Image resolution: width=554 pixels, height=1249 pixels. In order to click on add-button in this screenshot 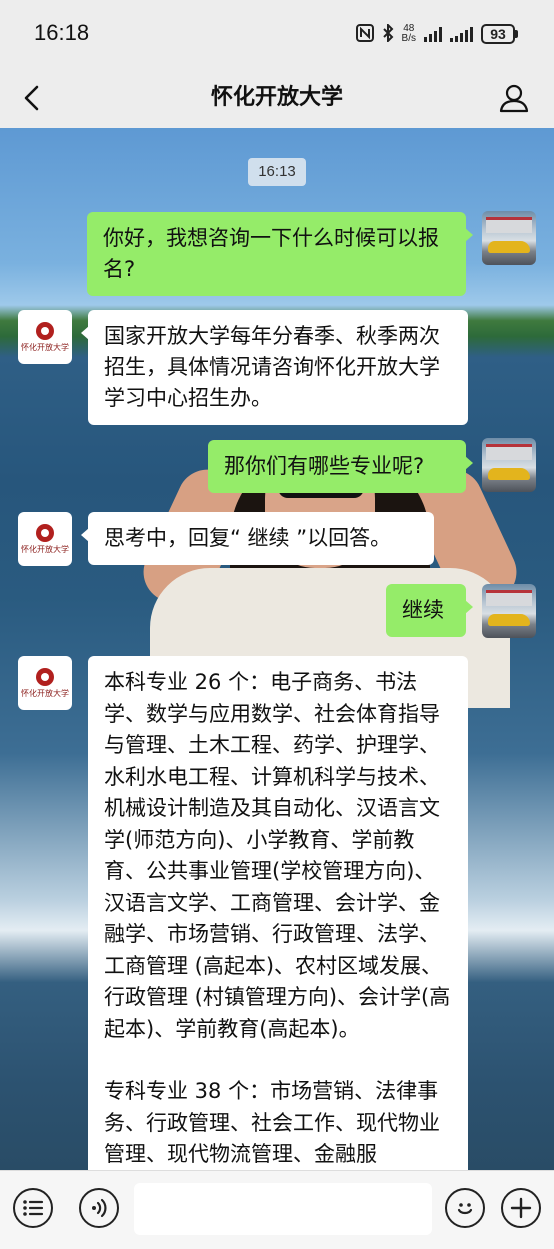, I will do `click(521, 1208)`.